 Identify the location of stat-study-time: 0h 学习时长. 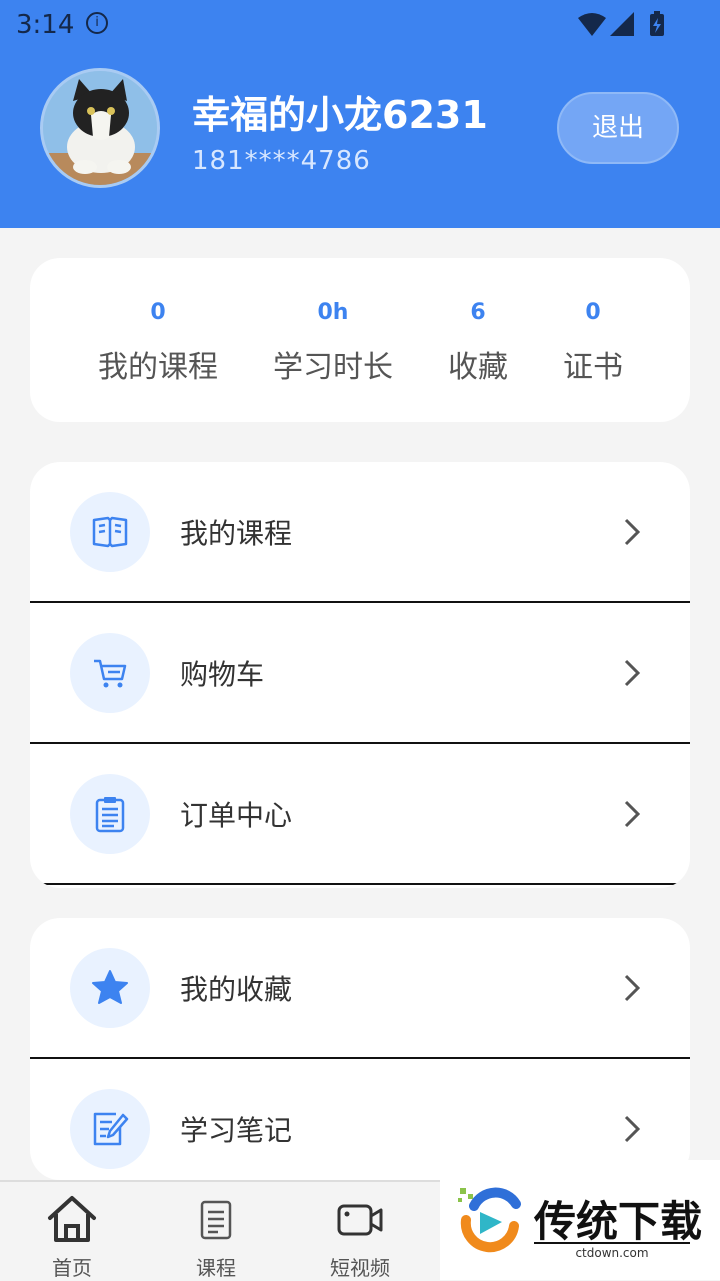
(333, 343).